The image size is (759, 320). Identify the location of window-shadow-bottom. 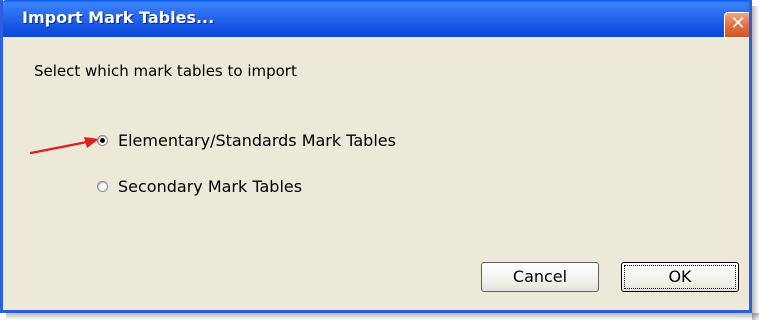
(382, 316).